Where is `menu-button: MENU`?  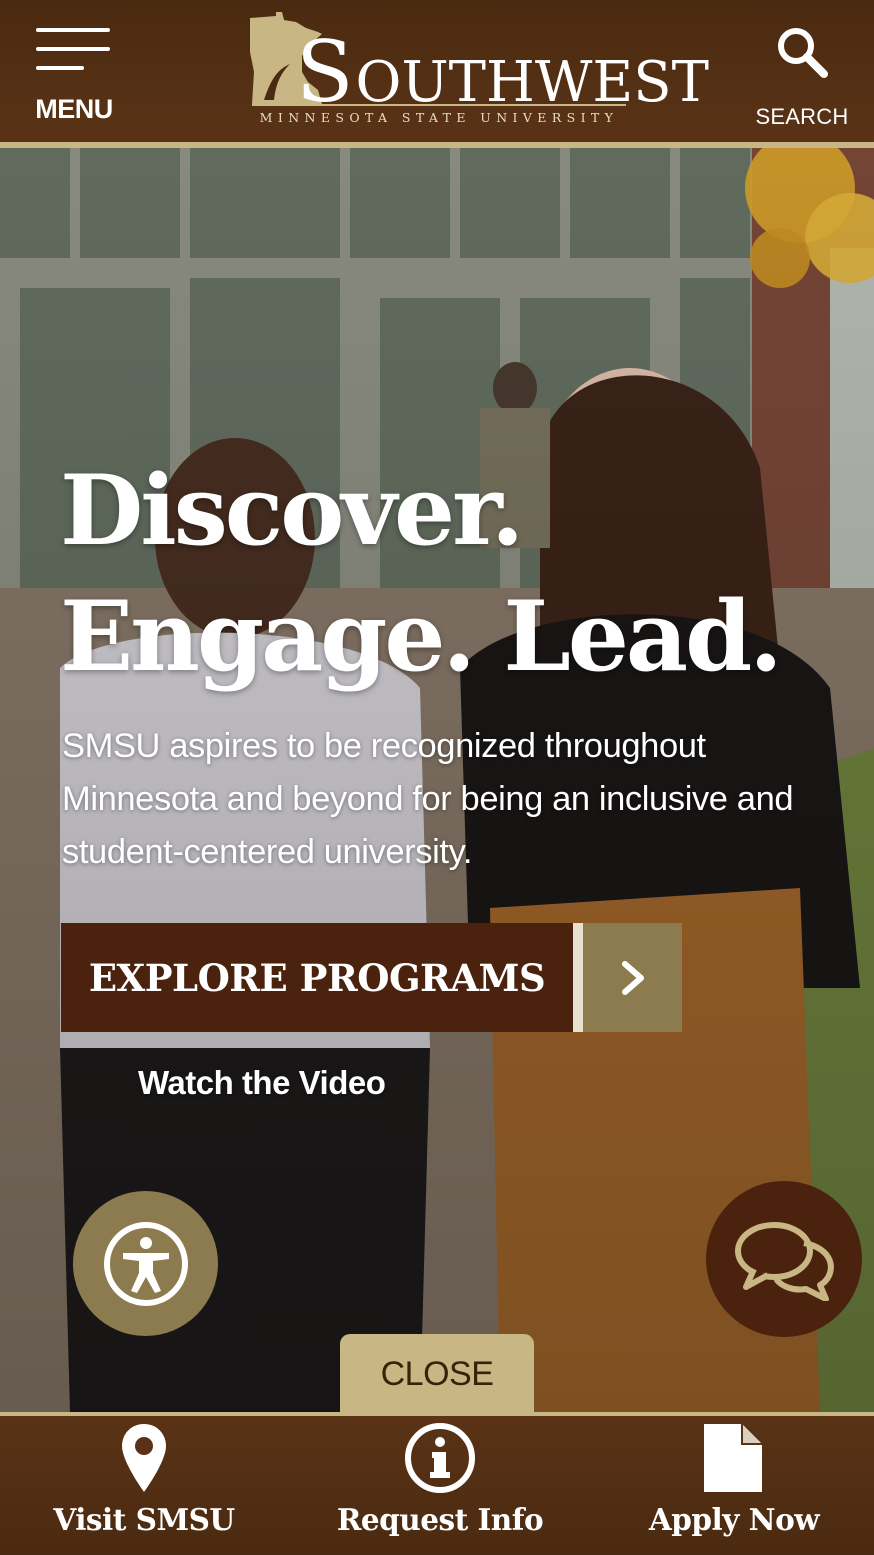
menu-button: MENU is located at coordinates (74, 75).